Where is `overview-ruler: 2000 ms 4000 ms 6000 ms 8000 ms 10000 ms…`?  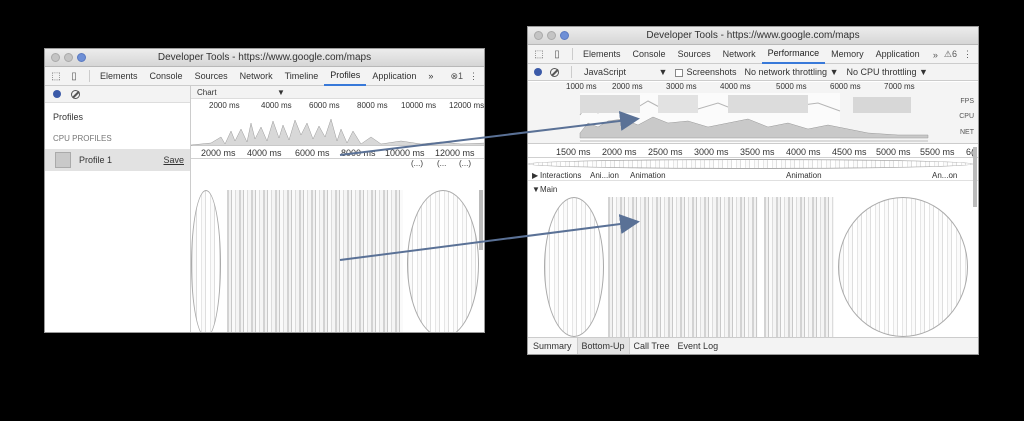 overview-ruler: 2000 ms 4000 ms 6000 ms 8000 ms 10000 ms… is located at coordinates (337, 105).